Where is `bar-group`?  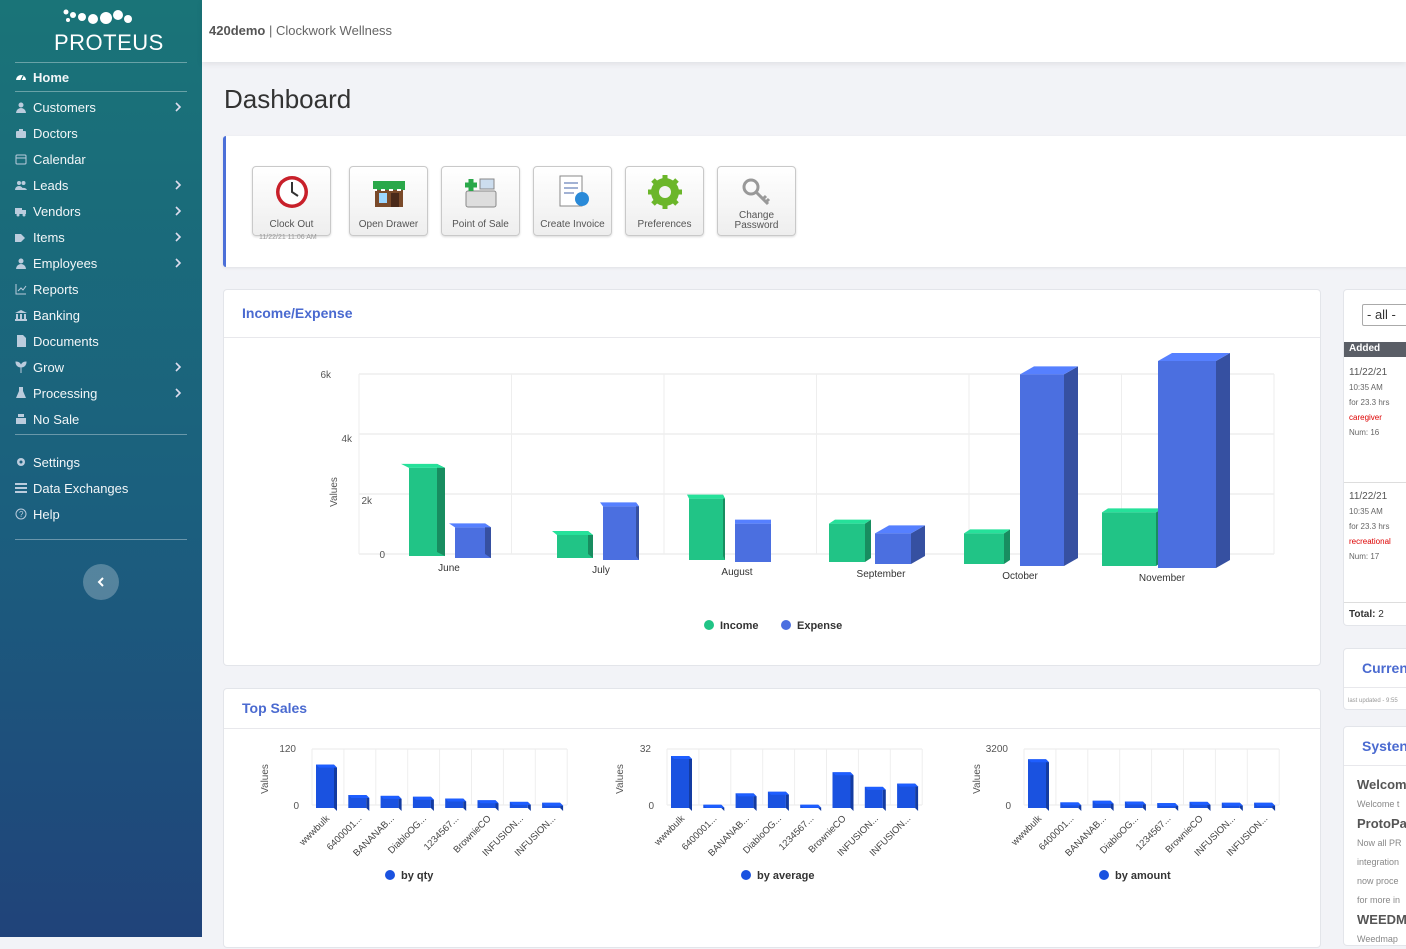
bar-group is located at coordinates (815, 460).